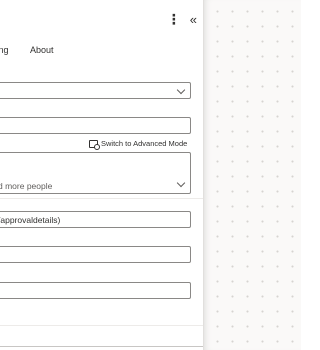  I want to click on tab-about: About, so click(42, 50).